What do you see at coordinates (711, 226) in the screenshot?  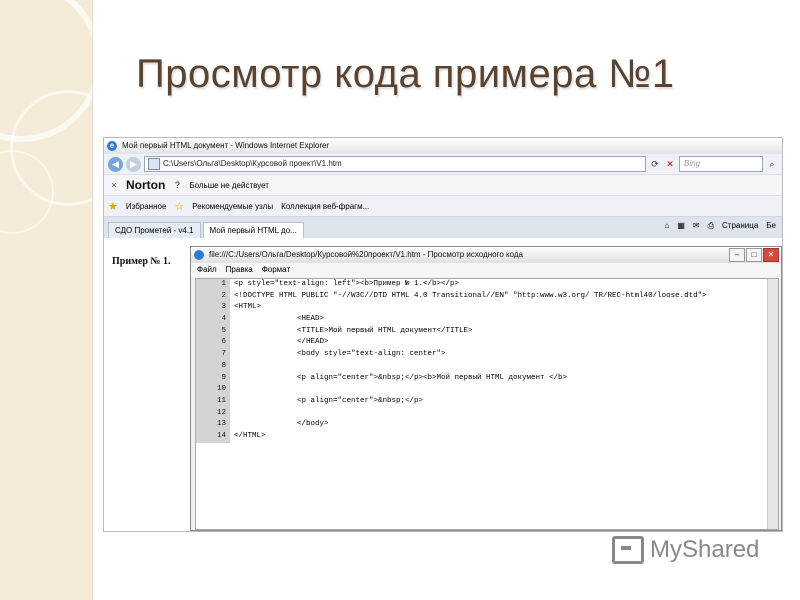 I see `print-icon: ⎙` at bounding box center [711, 226].